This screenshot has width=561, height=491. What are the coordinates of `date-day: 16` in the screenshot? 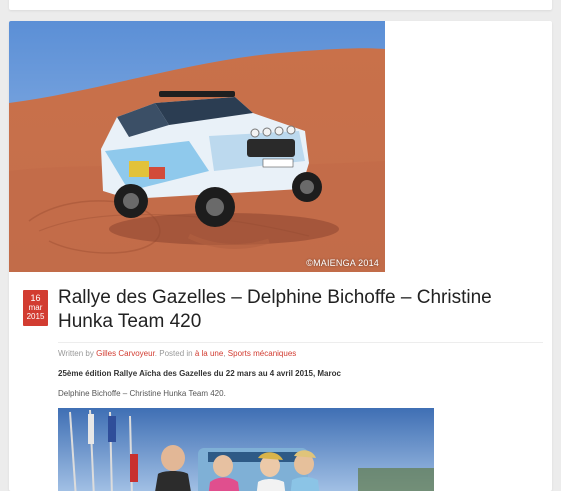 It's located at (35, 298).